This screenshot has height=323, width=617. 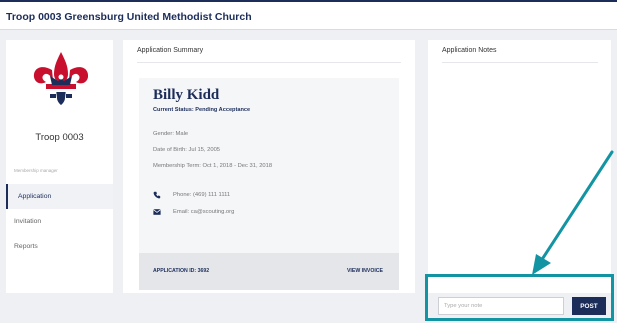 What do you see at coordinates (158, 212) in the screenshot?
I see `mail-icon` at bounding box center [158, 212].